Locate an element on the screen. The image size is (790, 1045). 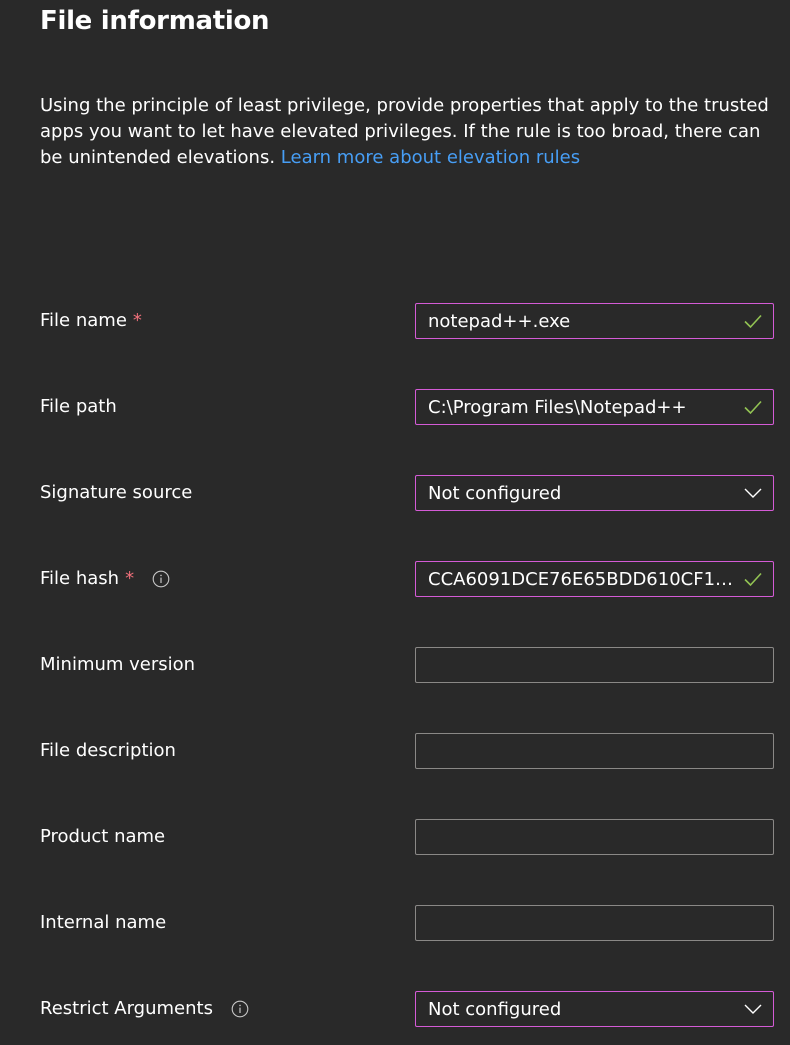
restrict-arguments-label: Restrict Arguments is located at coordinates (144, 1009).